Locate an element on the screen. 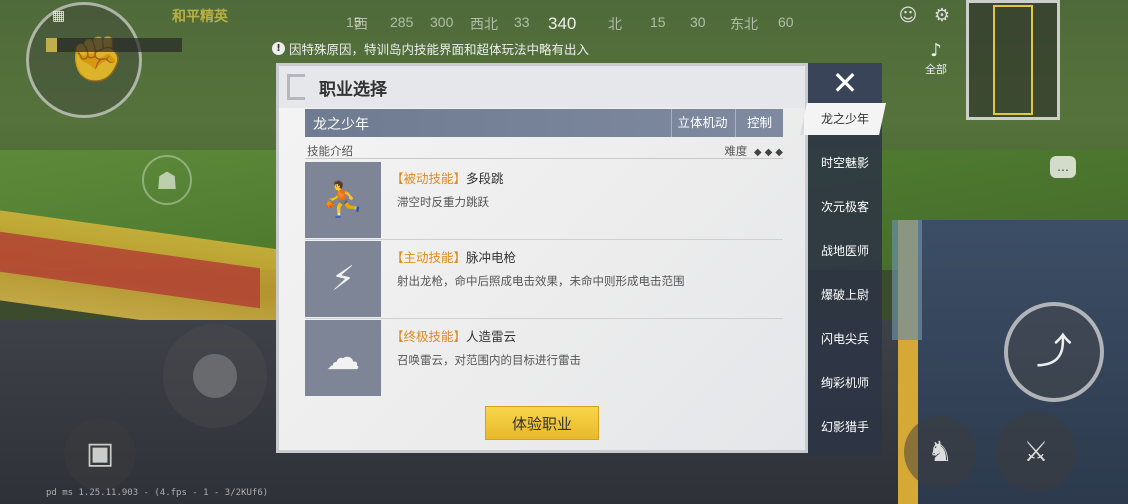  notice-banner: ! 因特殊原因，特训岛内技能界面和超体玩法中略有出入 is located at coordinates (430, 48).